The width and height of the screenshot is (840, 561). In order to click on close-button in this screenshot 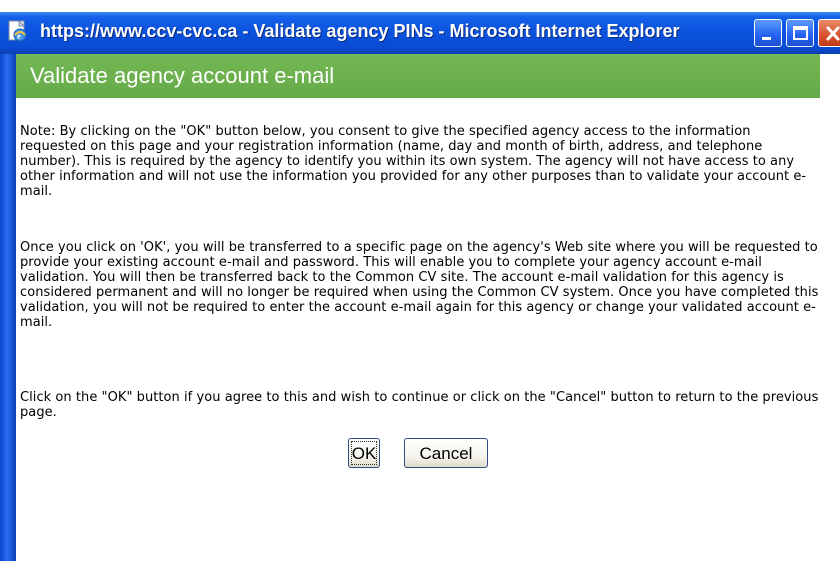, I will do `click(829, 33)`.